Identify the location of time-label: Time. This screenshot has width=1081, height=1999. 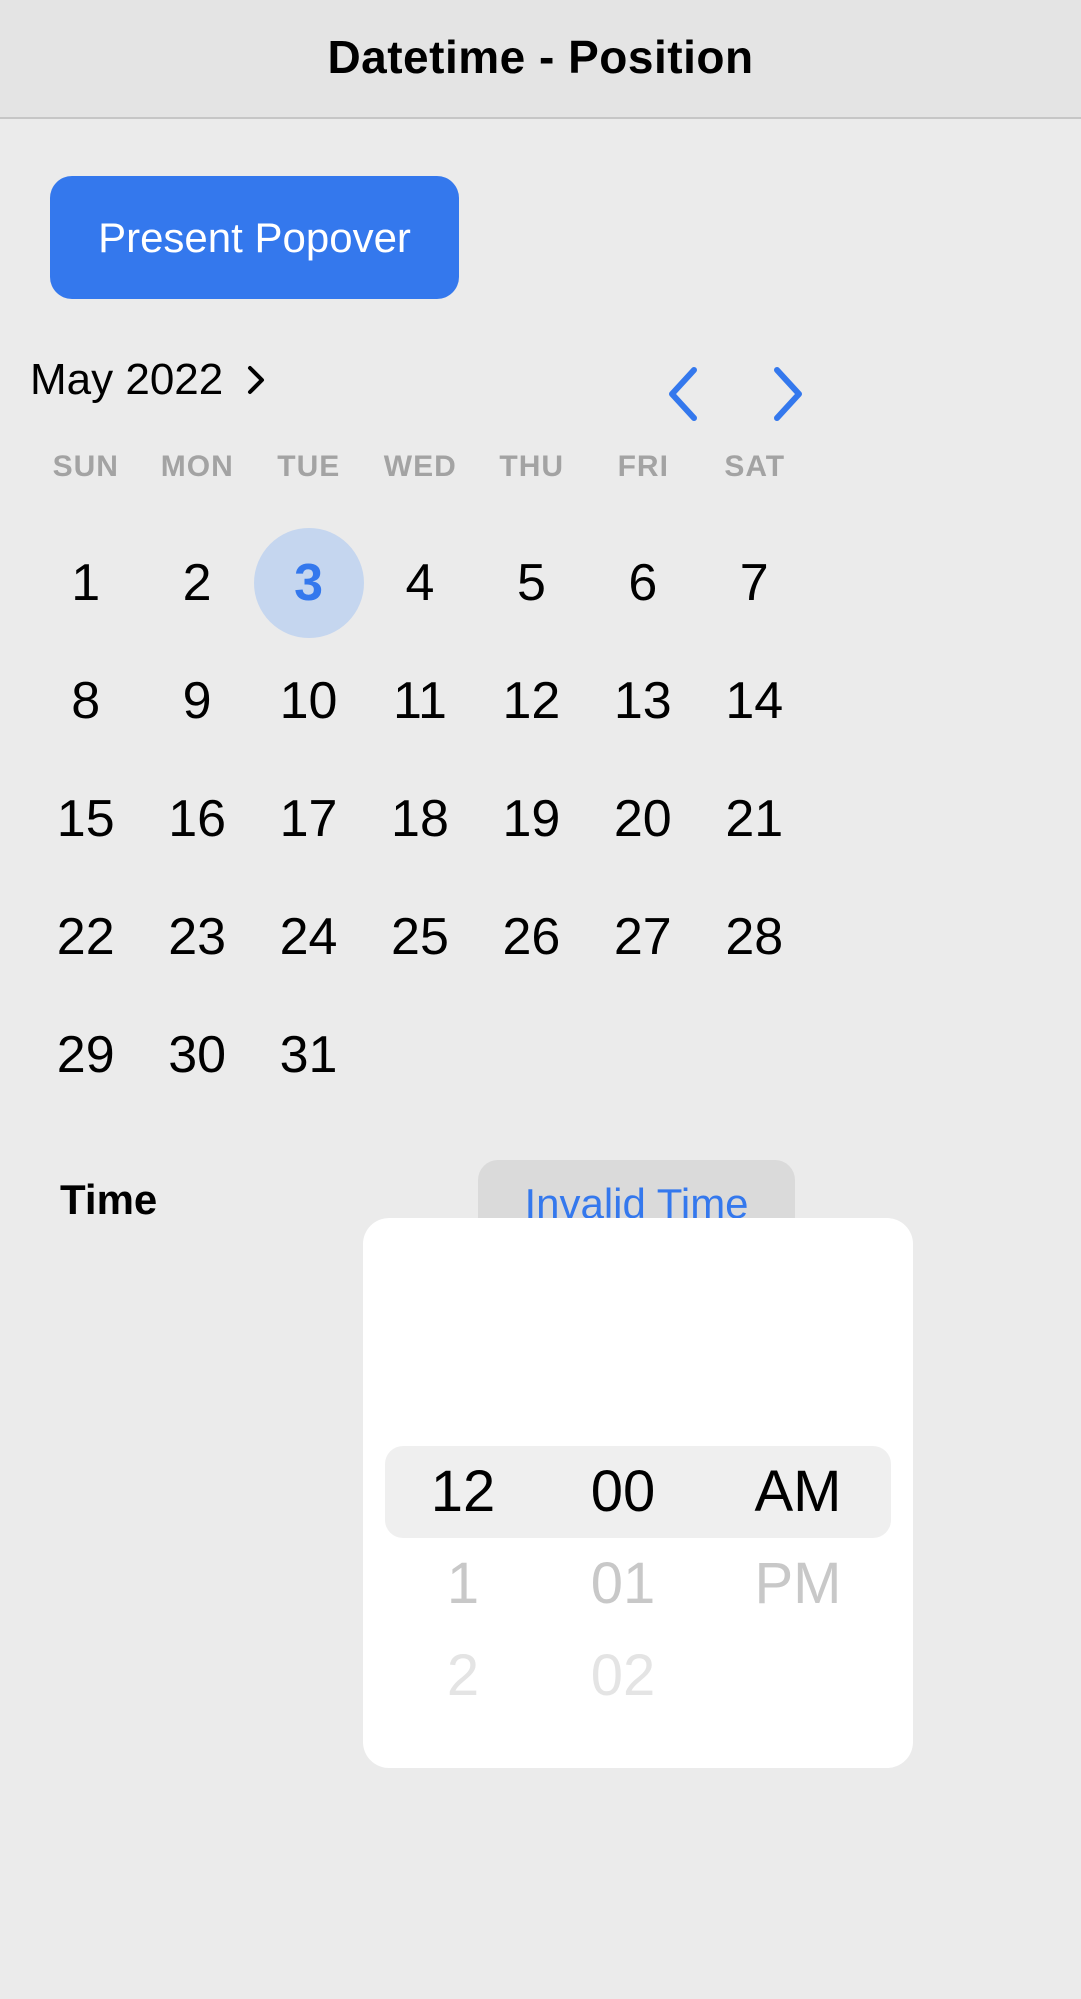
(109, 1199).